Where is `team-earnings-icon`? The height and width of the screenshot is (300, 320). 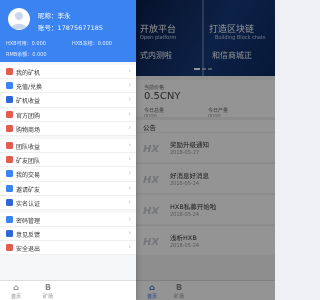
team-earnings-icon is located at coordinates (9, 145).